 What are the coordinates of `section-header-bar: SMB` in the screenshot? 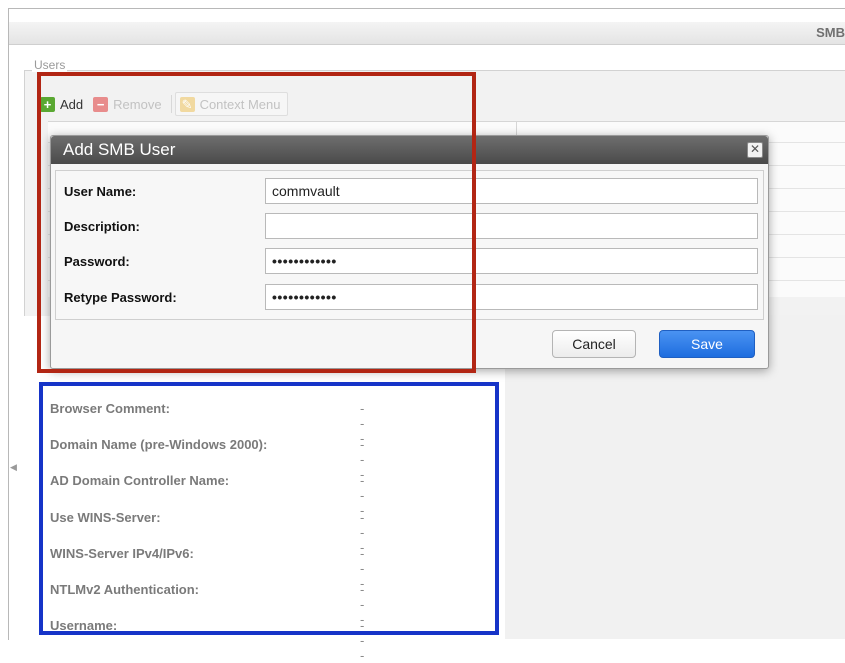 It's located at (427, 33).